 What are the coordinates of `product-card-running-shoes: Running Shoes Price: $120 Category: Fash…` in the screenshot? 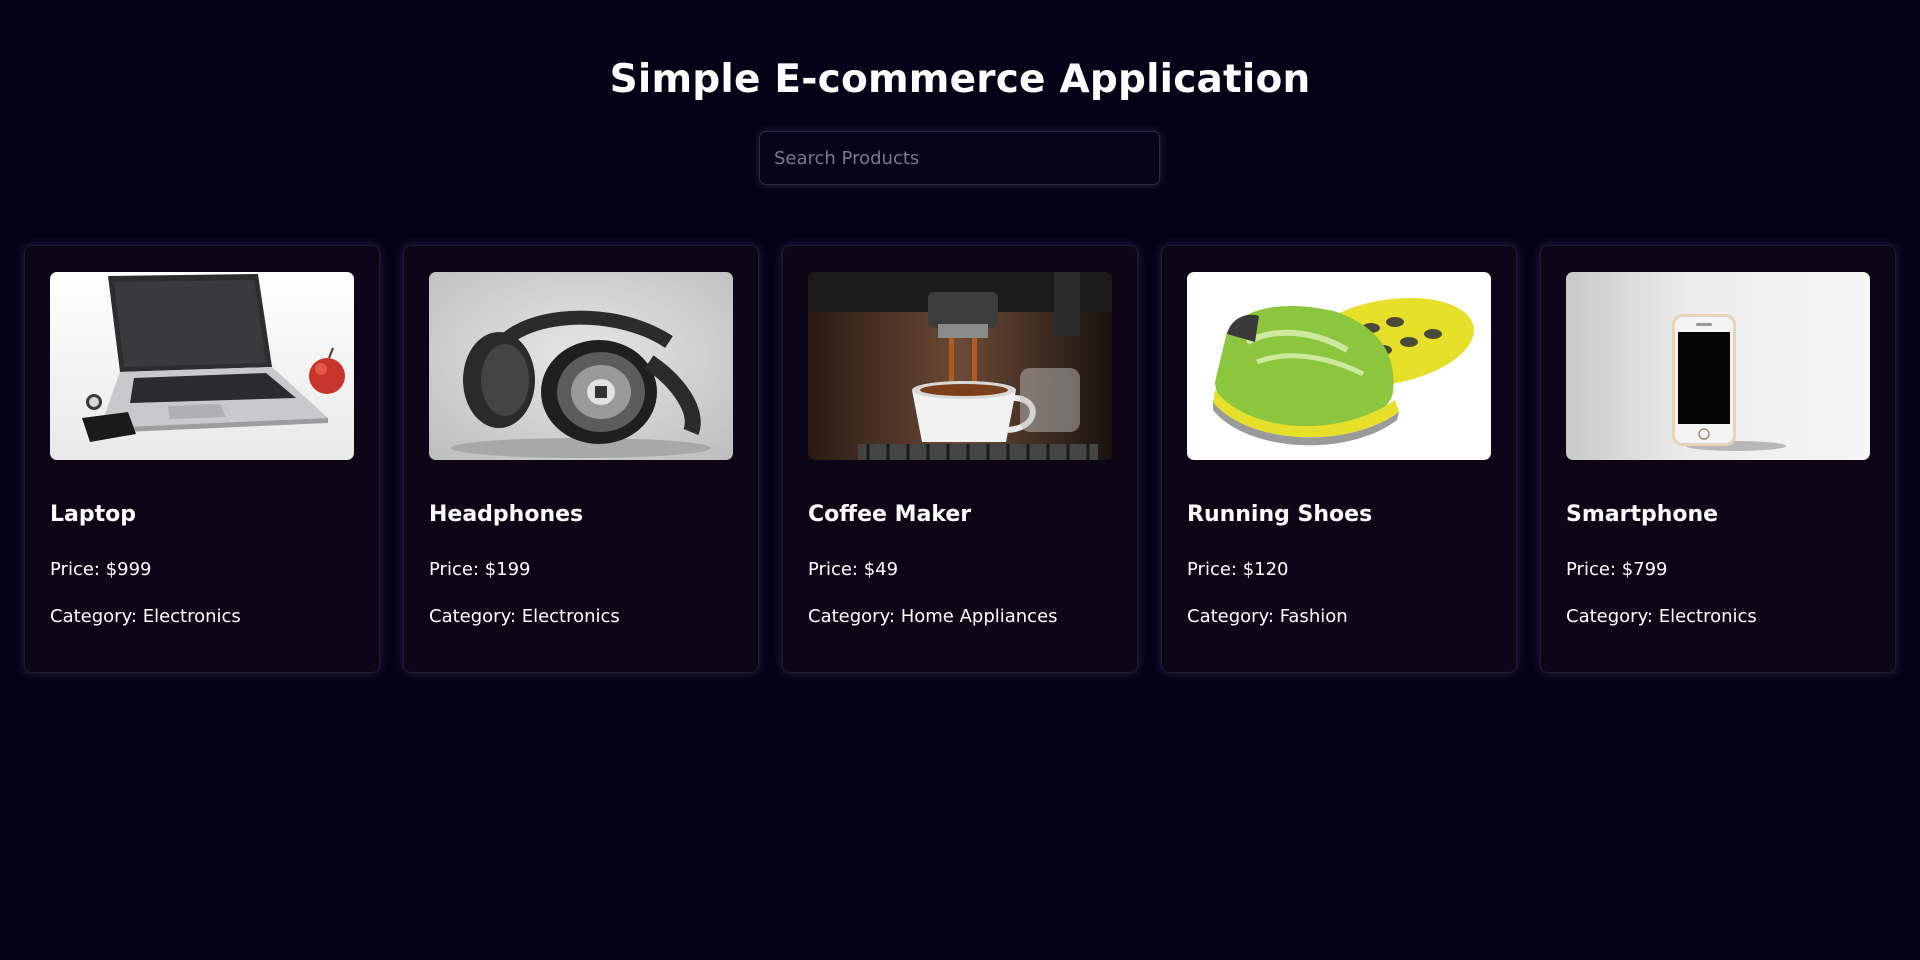 It's located at (1339, 459).